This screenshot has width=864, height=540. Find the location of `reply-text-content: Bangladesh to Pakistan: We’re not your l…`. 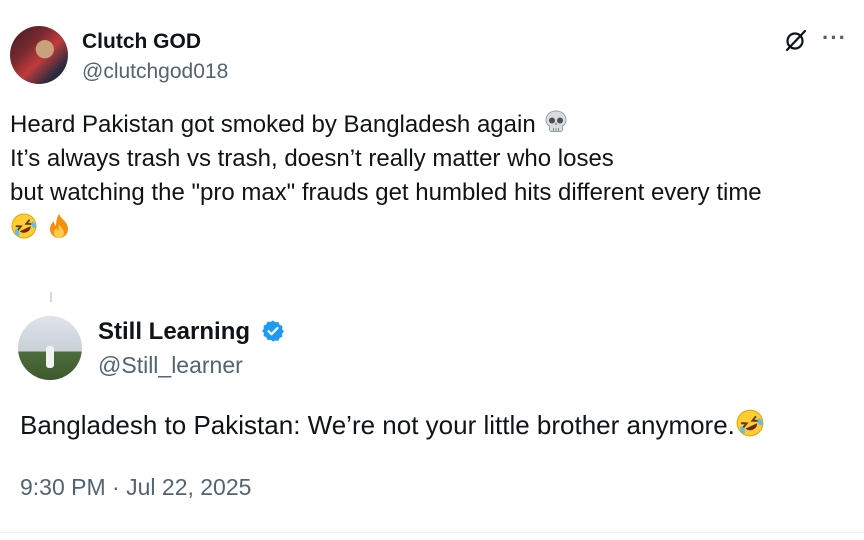

reply-text-content: Bangladesh to Pakistan: We’re not your l… is located at coordinates (377, 425).